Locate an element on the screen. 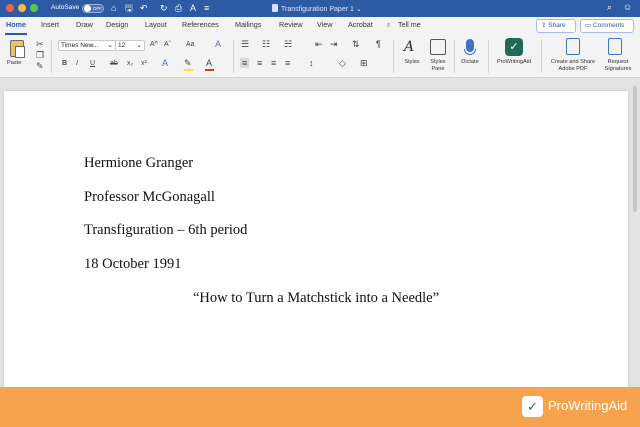  clear-formatting-icon: A is located at coordinates (218, 44).